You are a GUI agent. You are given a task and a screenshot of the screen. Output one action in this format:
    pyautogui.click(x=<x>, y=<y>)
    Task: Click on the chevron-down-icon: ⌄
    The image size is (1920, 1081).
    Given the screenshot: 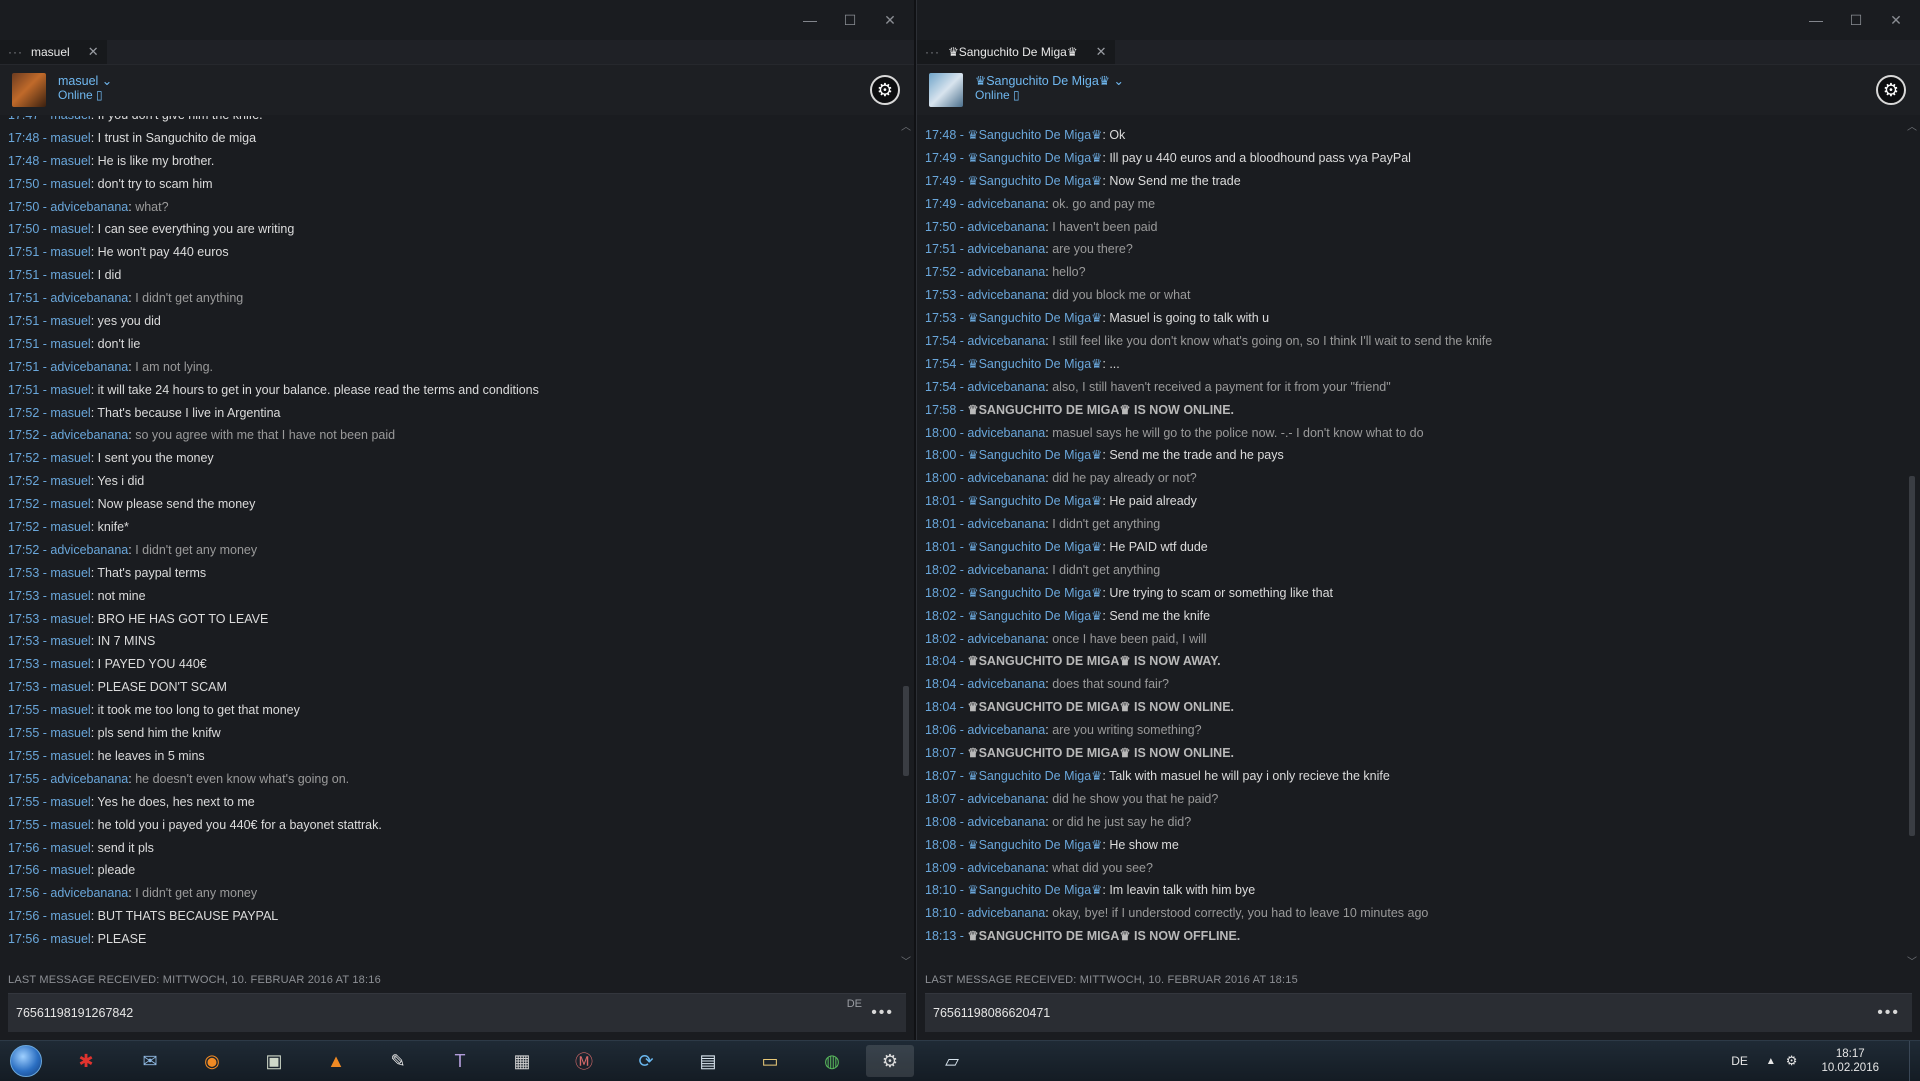 What is the action you would take?
    pyautogui.click(x=1118, y=81)
    